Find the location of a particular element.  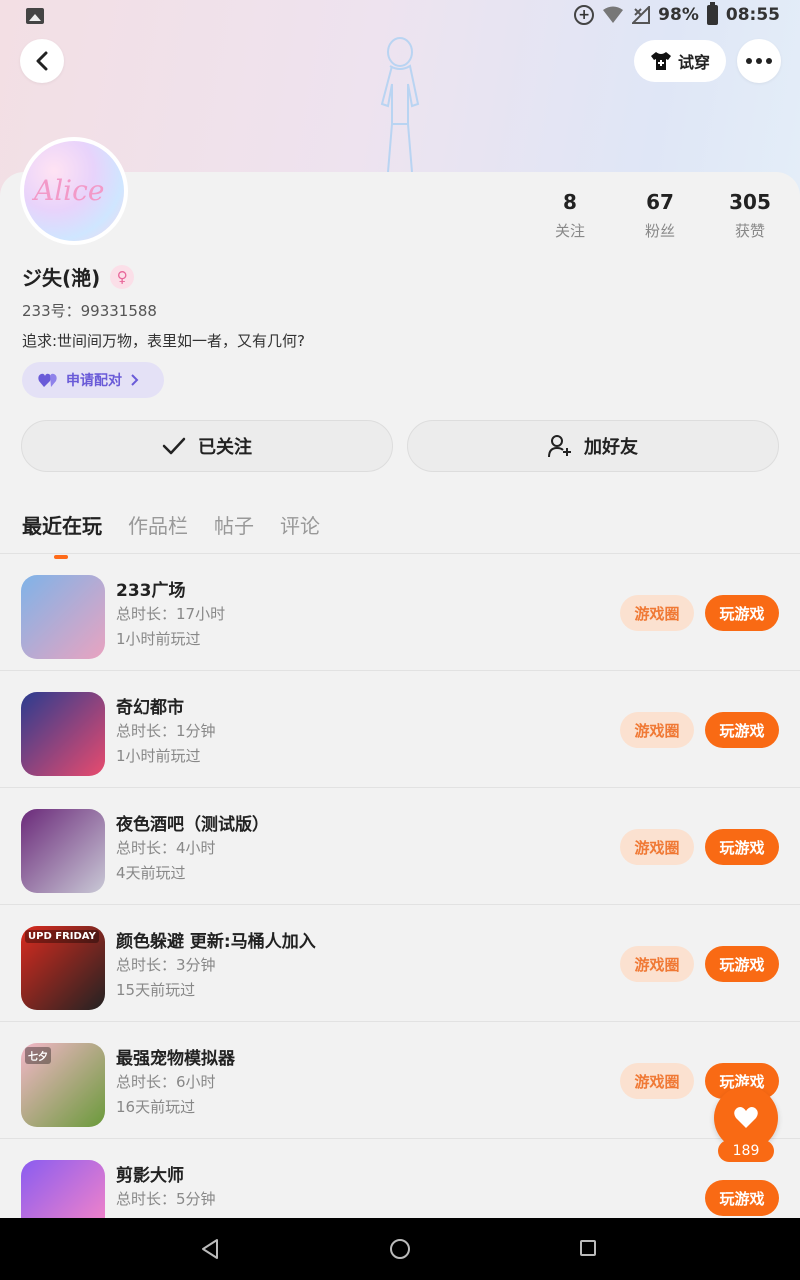

stat-value: 305 is located at coordinates (750, 202).